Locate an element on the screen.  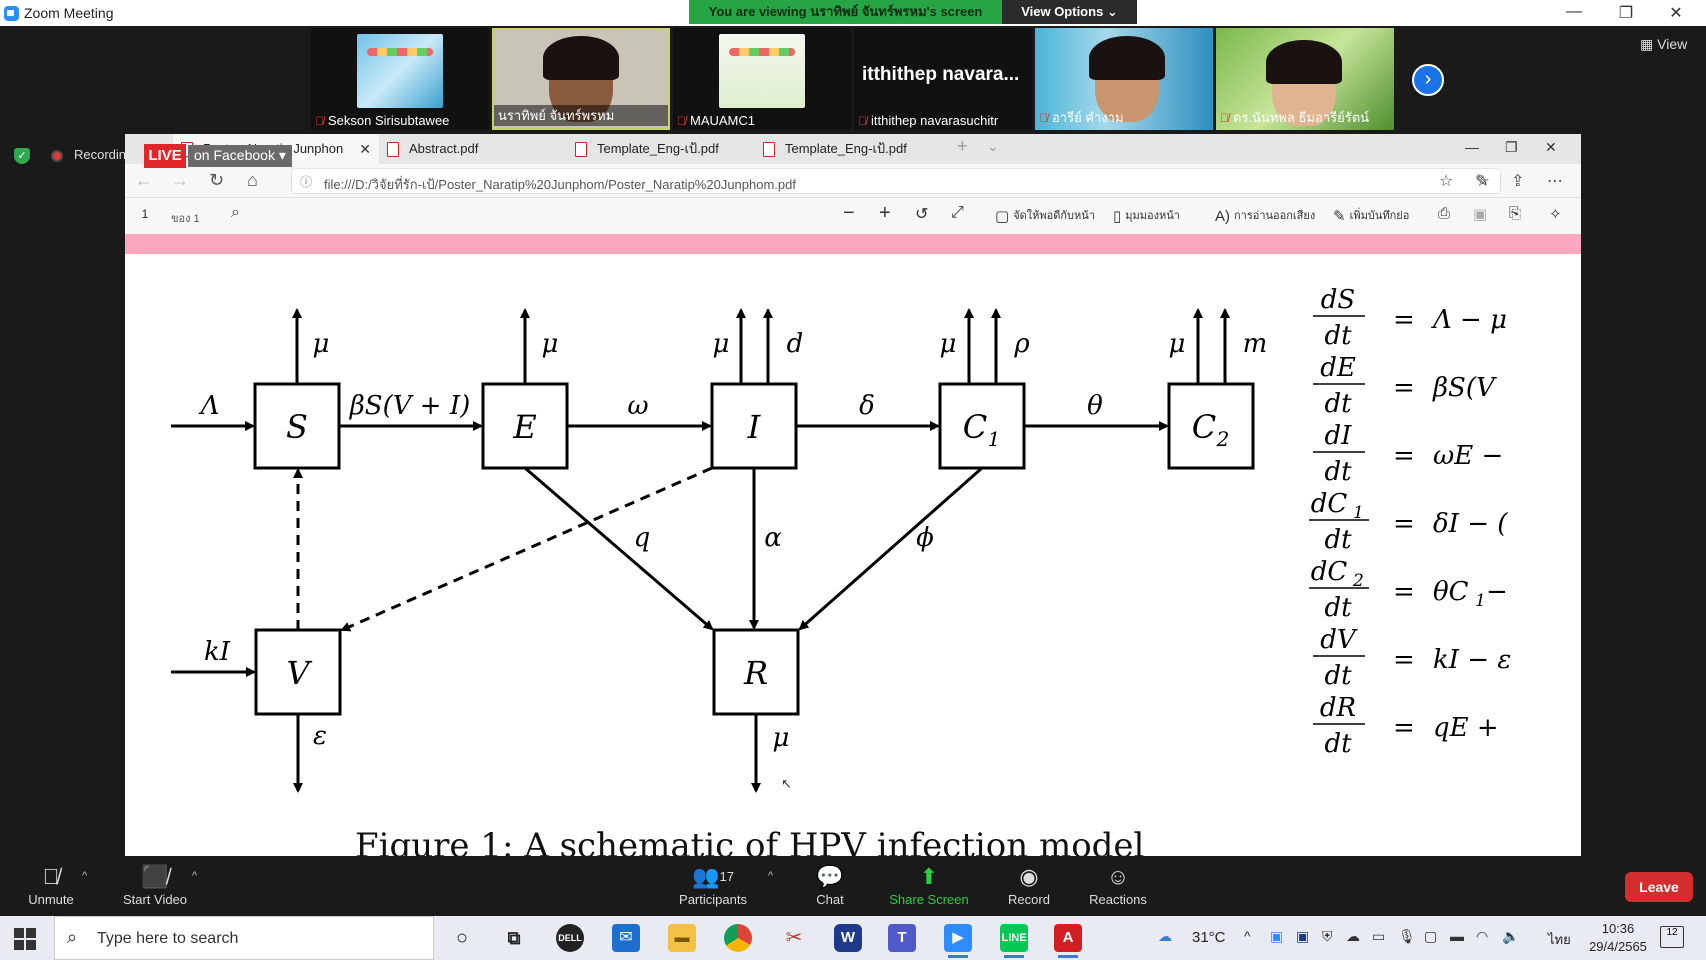
participant-tile: 🎙̸ อารีย์ คำงาม is located at coordinates (1124, 79).